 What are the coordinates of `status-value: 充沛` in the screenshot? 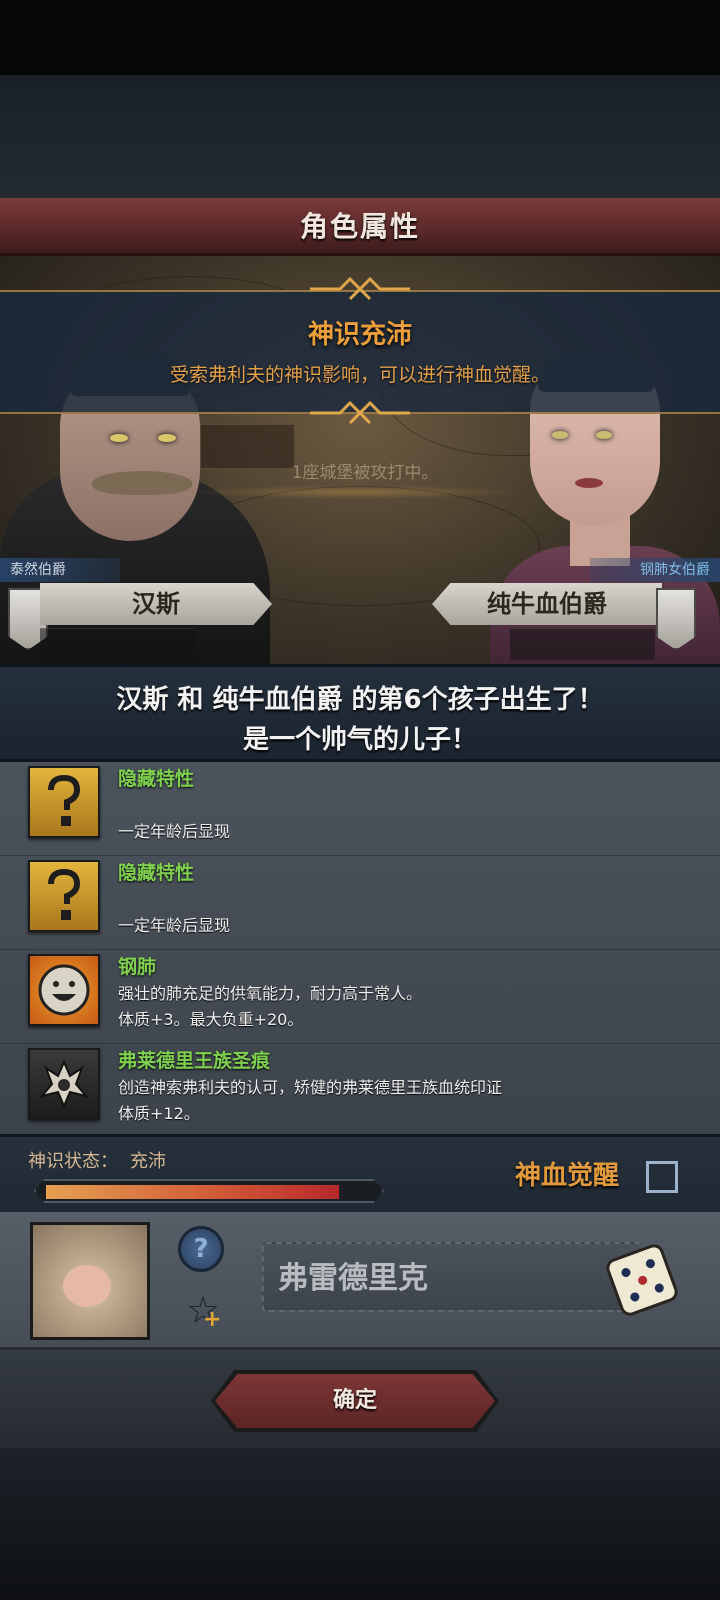 It's located at (148, 1161).